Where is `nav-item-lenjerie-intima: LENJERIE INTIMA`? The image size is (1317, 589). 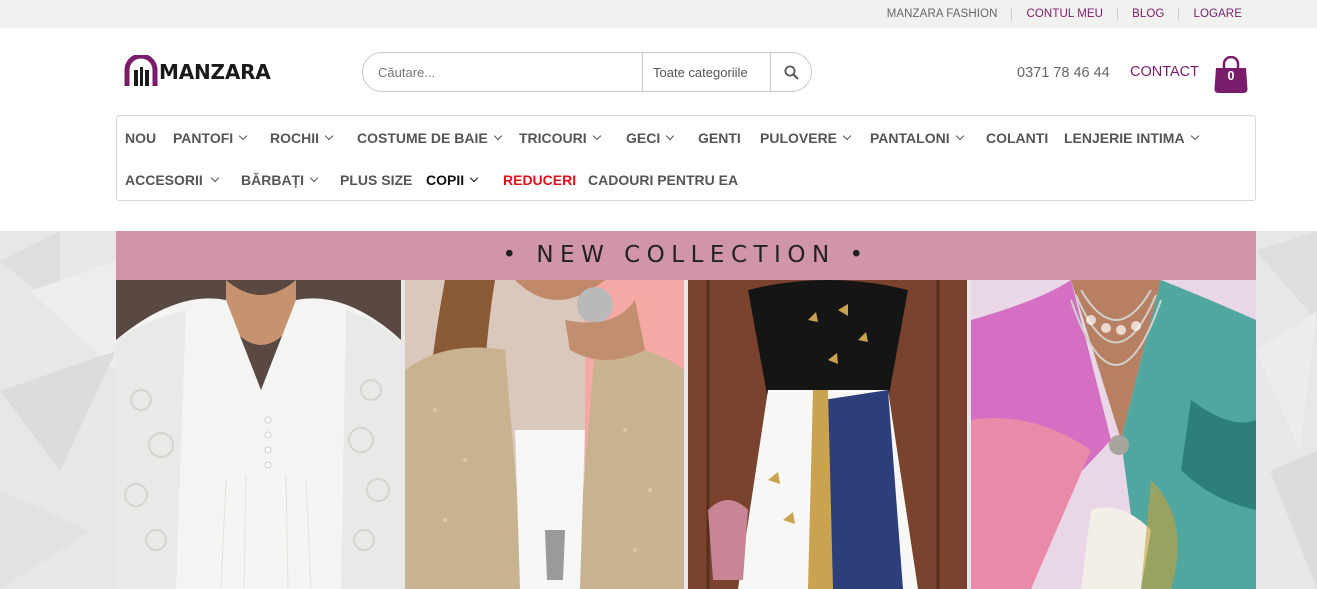 nav-item-lenjerie-intima: LENJERIE INTIMA is located at coordinates (1131, 138).